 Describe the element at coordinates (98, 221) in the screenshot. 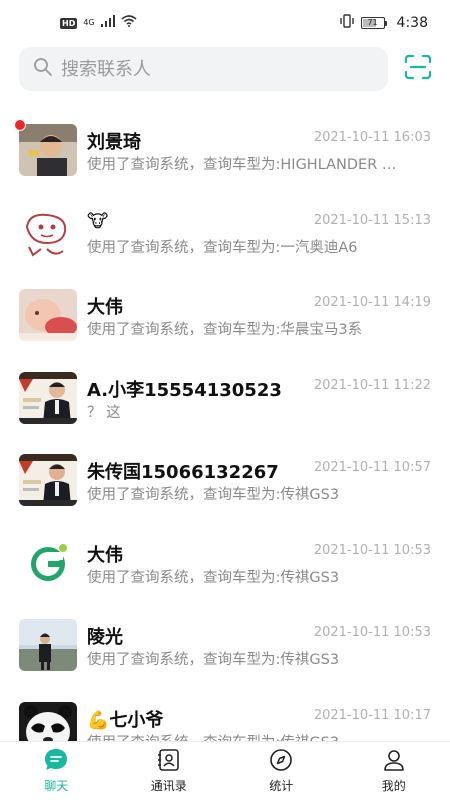

I see `contact-name: 🐮` at that location.